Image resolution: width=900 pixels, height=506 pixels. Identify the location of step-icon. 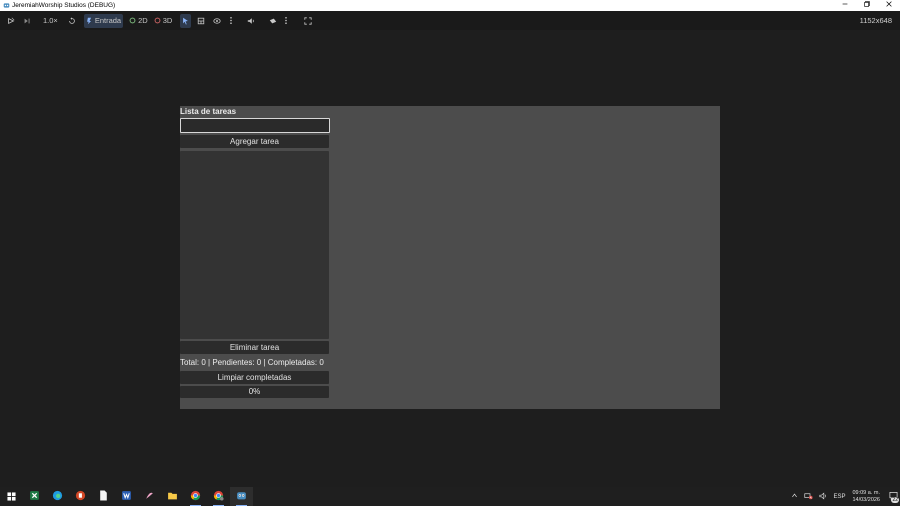
(27, 21).